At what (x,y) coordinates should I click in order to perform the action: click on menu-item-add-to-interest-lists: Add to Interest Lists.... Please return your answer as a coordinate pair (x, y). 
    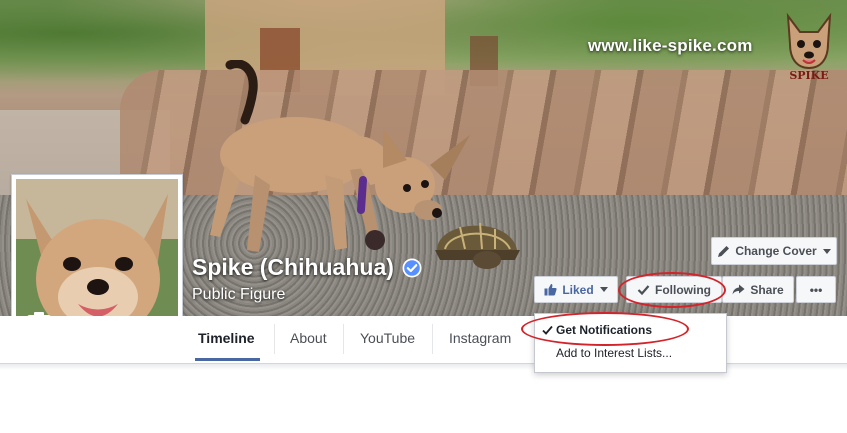
    Looking at the image, I should click on (630, 353).